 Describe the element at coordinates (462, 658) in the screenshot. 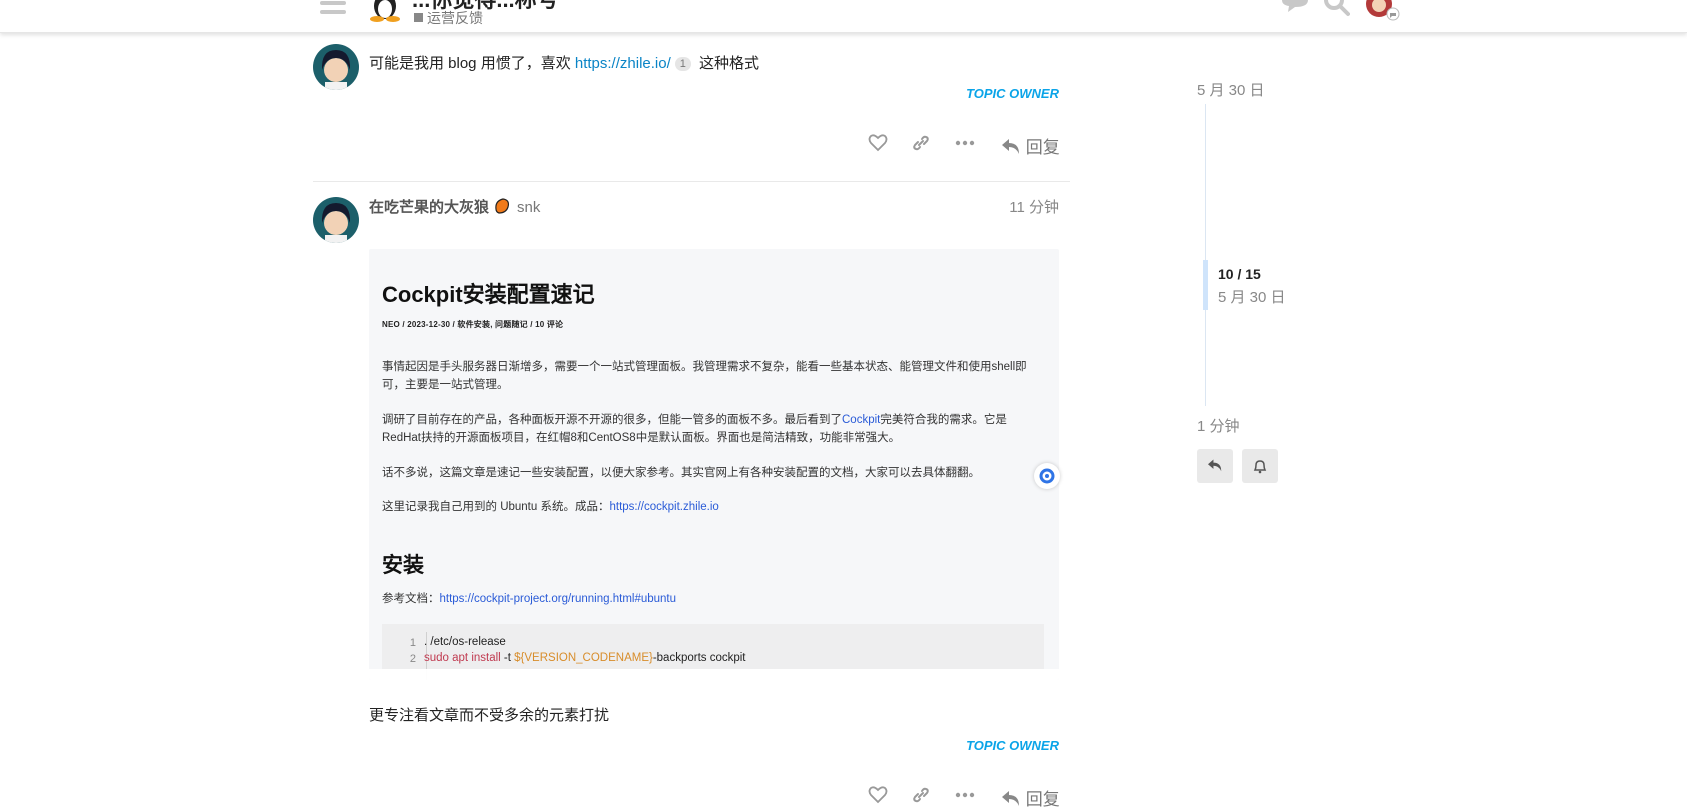

I see `code-command: sudo apt install` at that location.